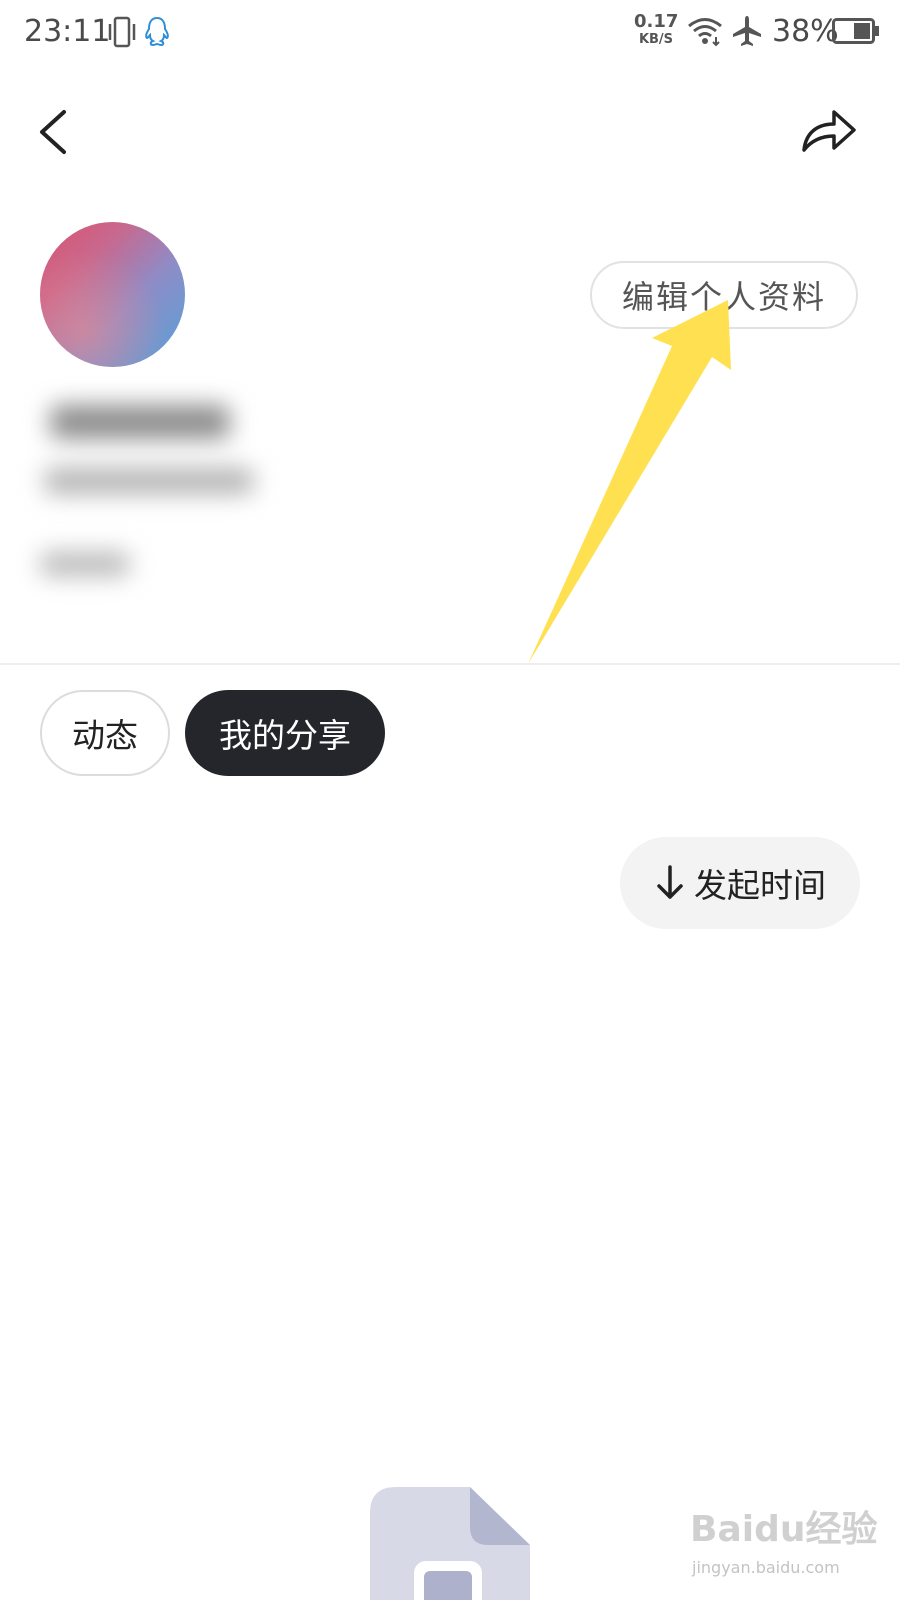 The width and height of the screenshot is (900, 1600). What do you see at coordinates (450, 664) in the screenshot?
I see `section-divider` at bounding box center [450, 664].